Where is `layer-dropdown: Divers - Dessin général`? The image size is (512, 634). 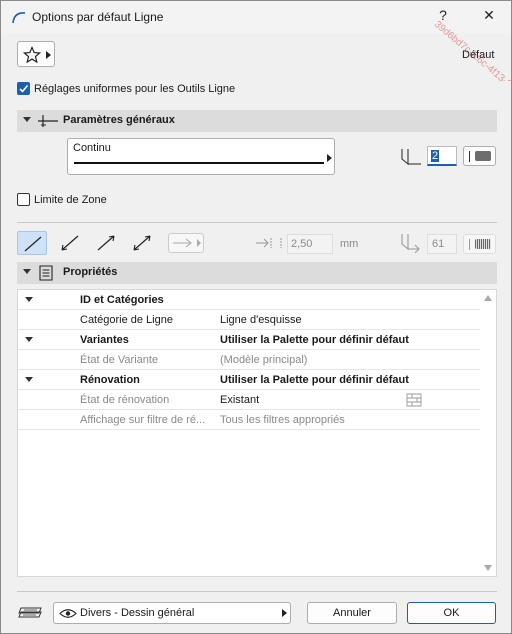 layer-dropdown: Divers - Dessin général is located at coordinates (172, 613).